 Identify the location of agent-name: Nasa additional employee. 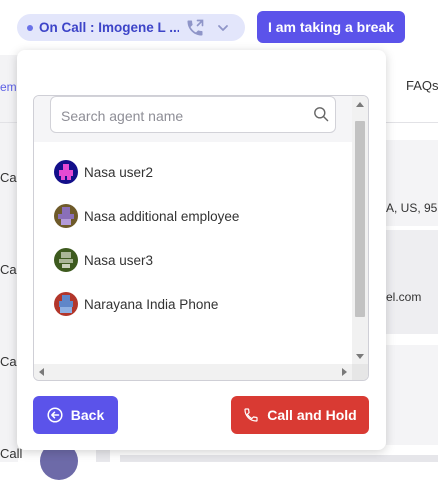
(162, 216).